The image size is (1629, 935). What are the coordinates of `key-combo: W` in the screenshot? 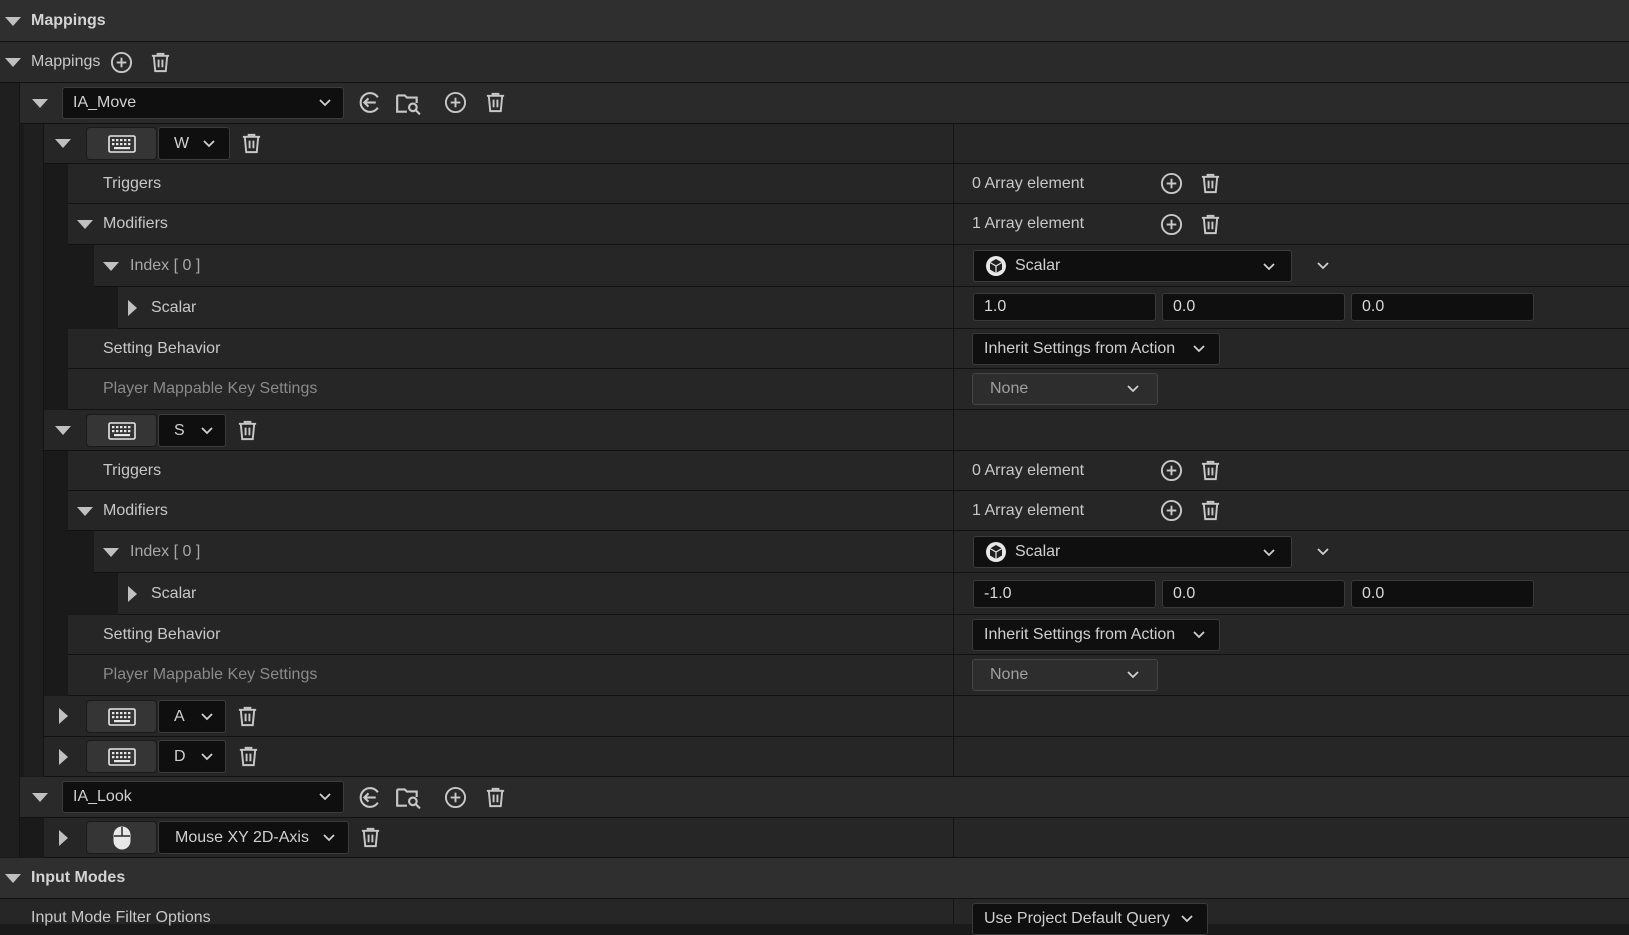 It's located at (194, 143).